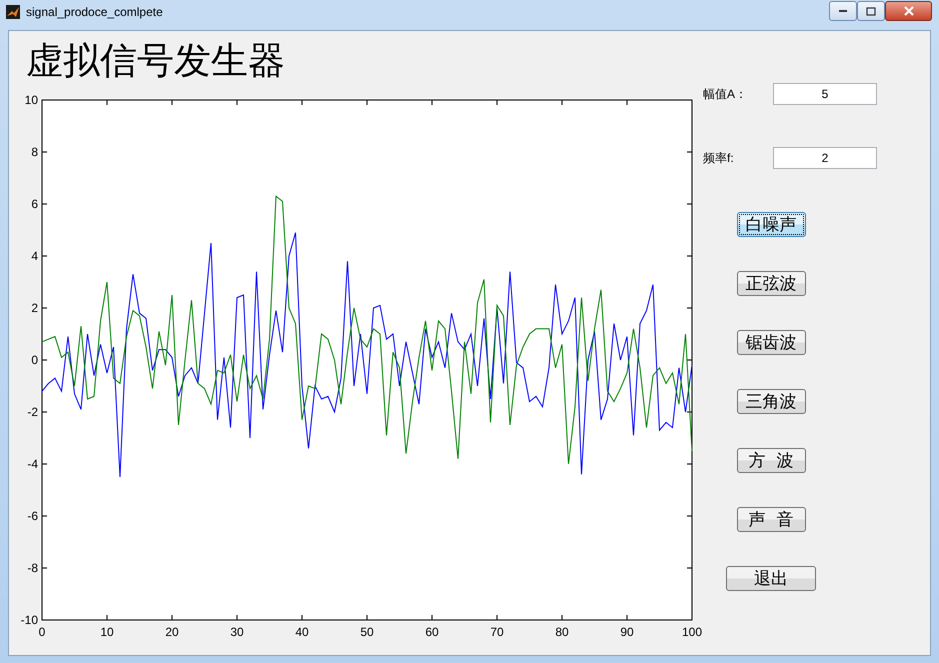 Image resolution: width=939 pixels, height=663 pixels. Describe the element at coordinates (771, 460) in the screenshot. I see `wave-button: 方 波` at that location.